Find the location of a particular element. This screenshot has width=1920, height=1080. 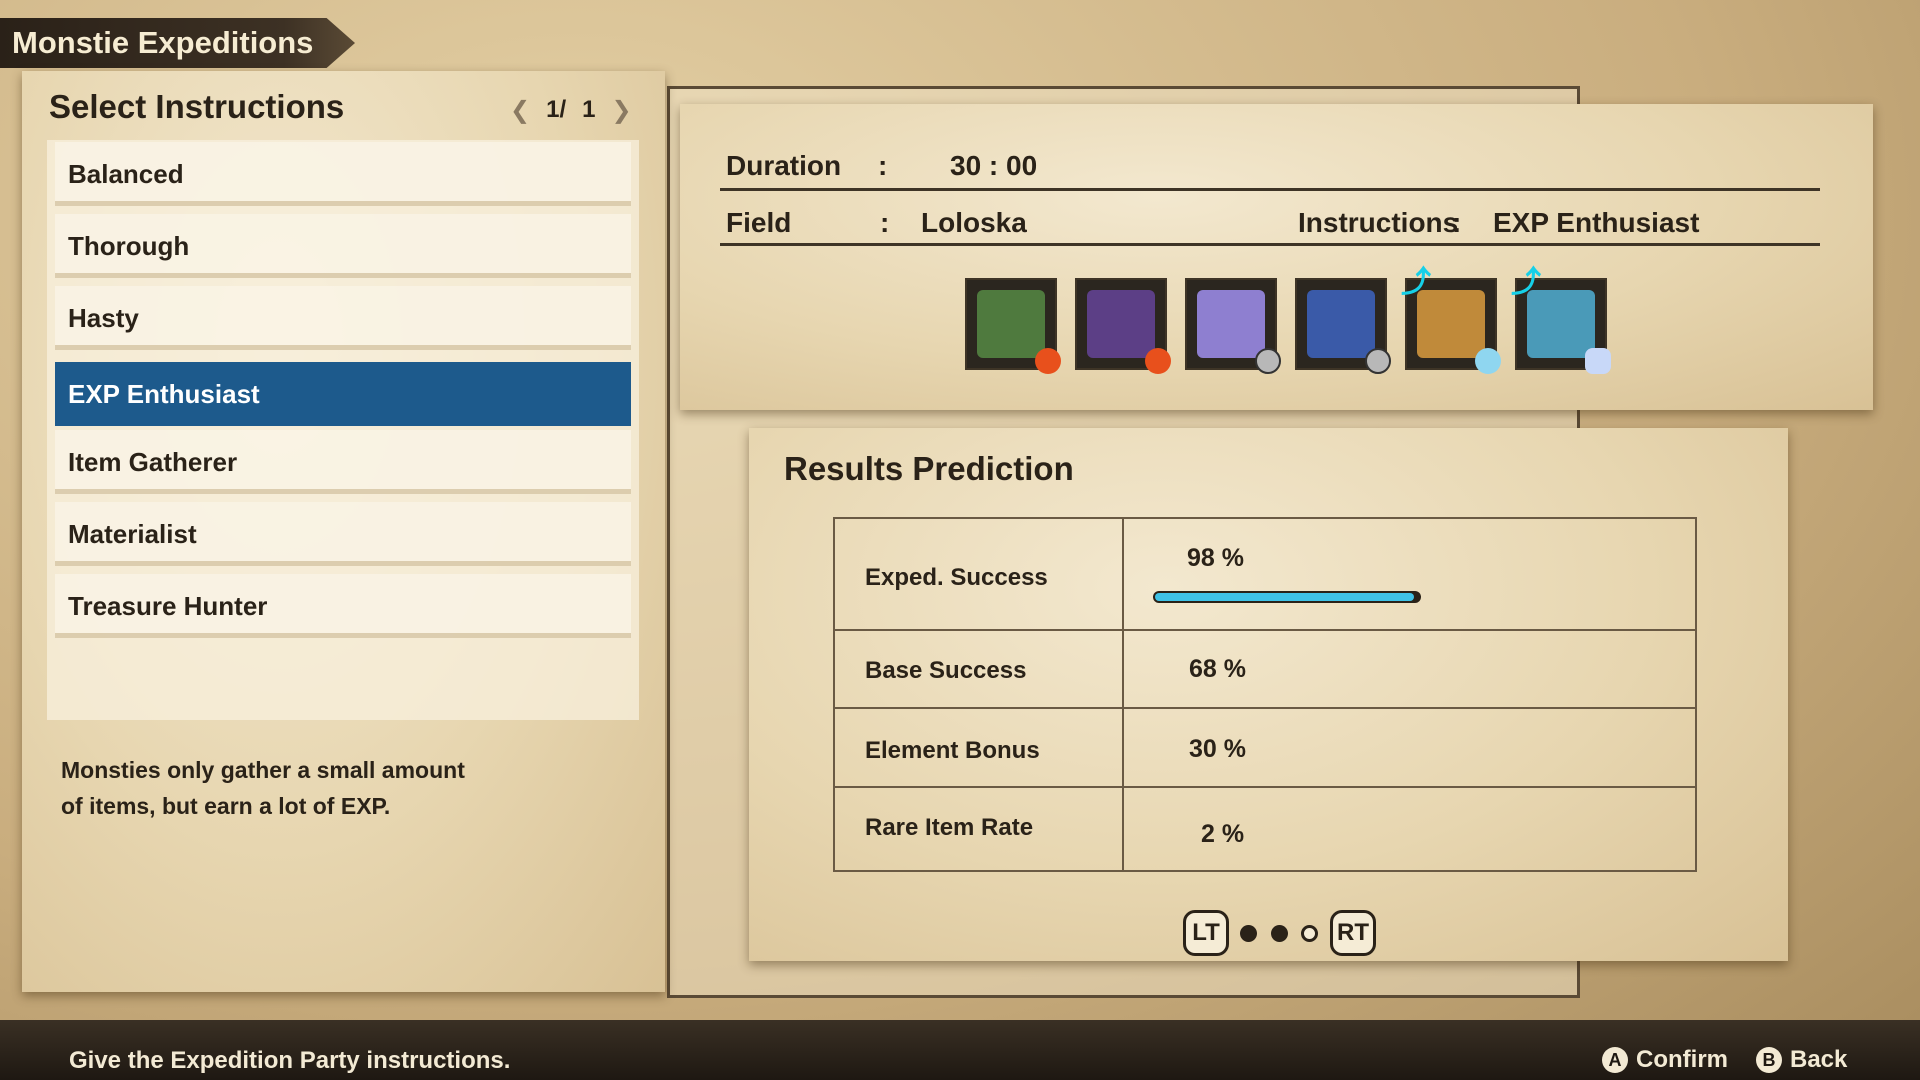

success-bar-fill is located at coordinates (1284, 597).